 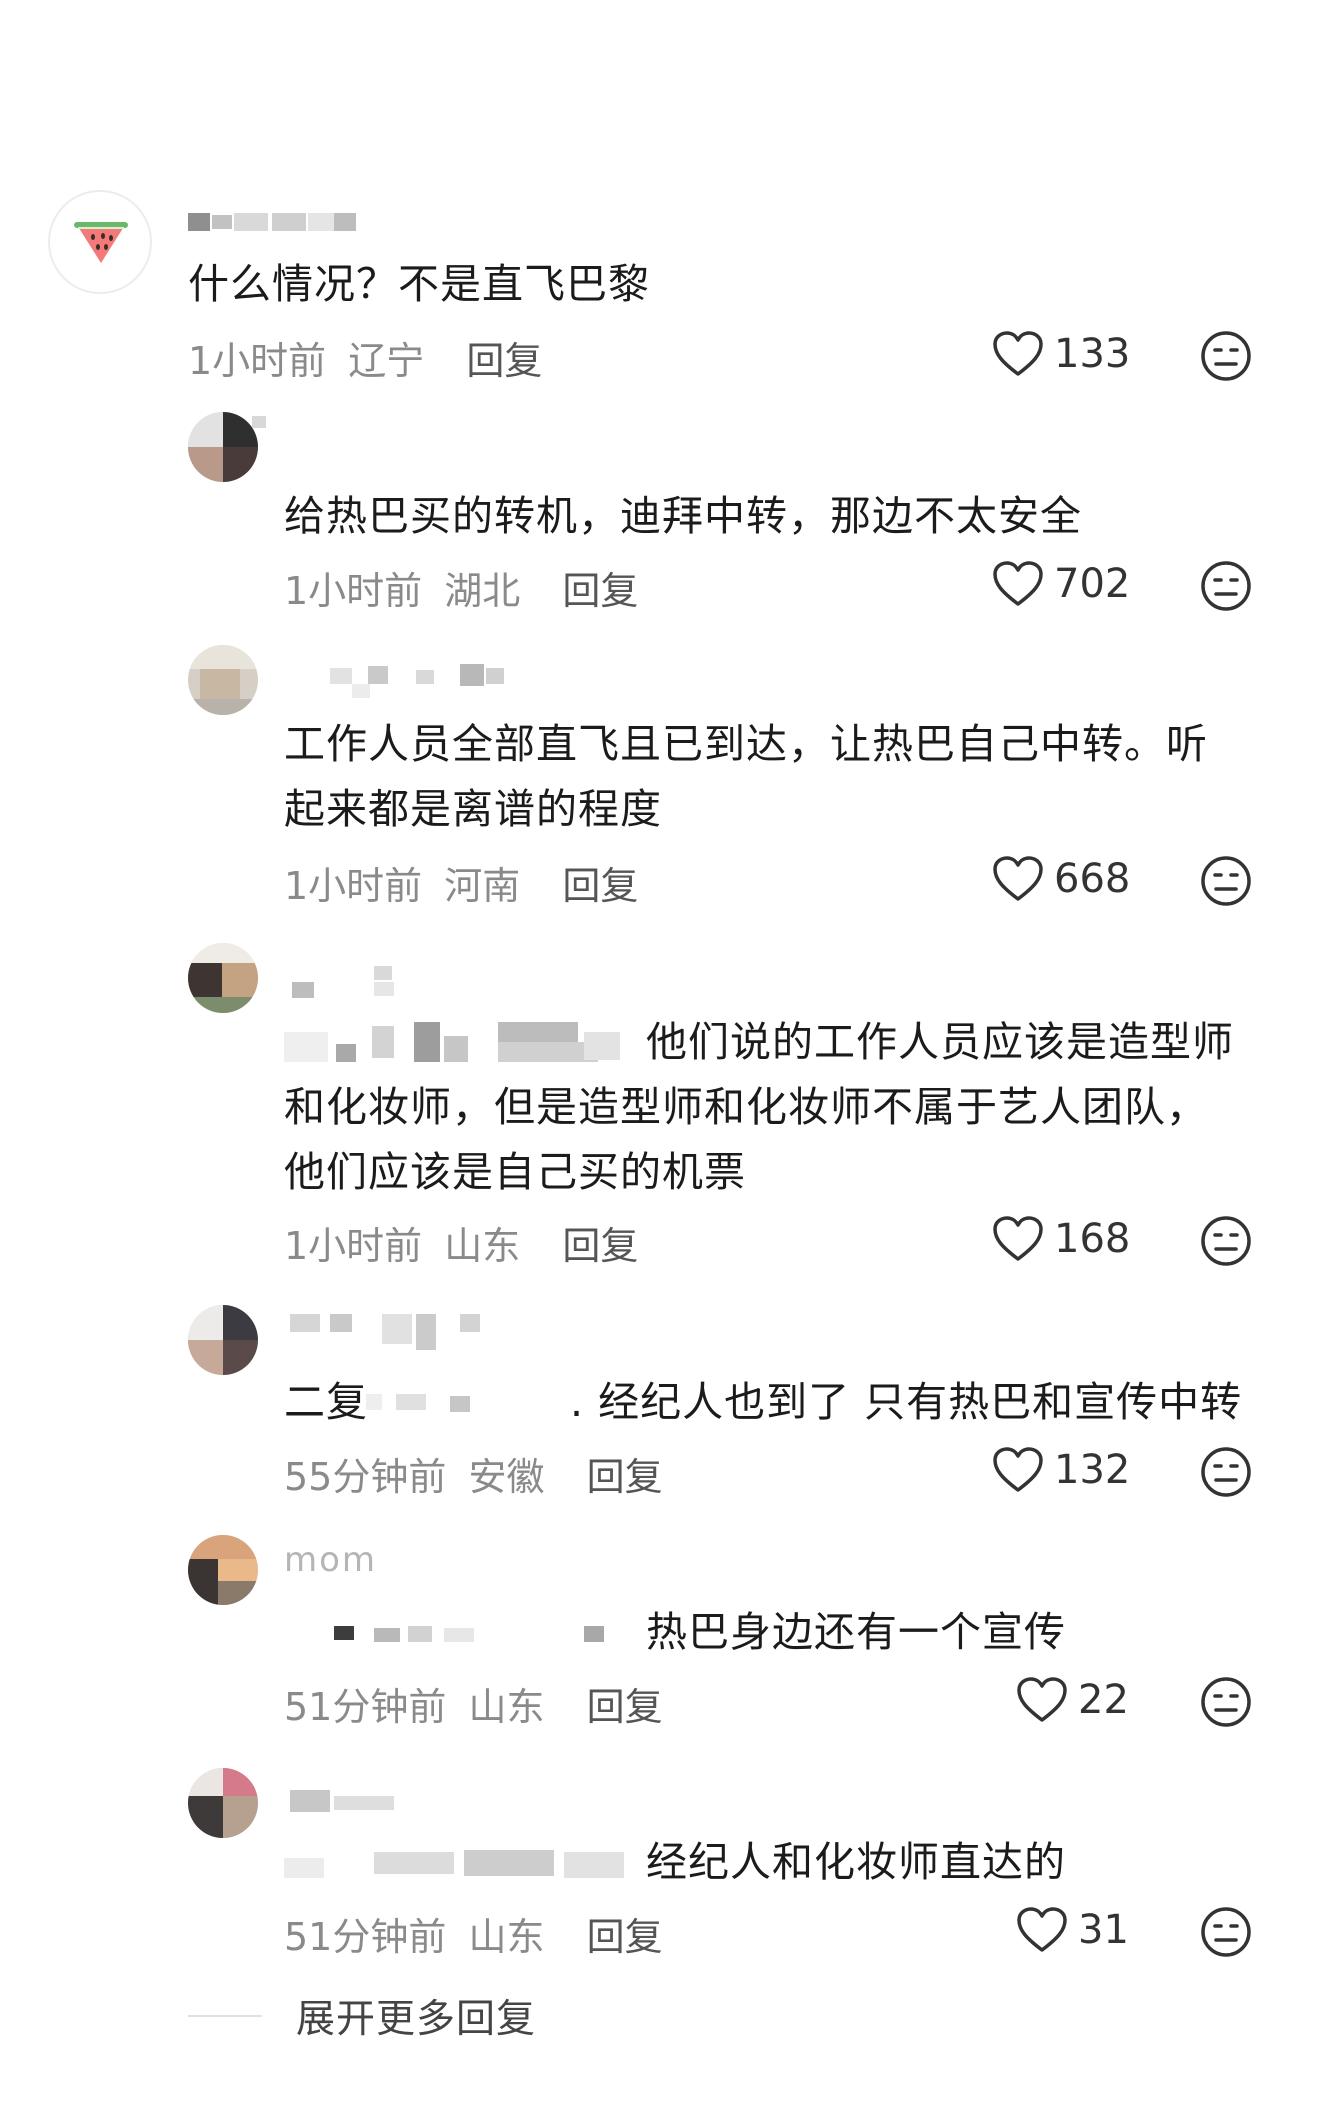 I want to click on like-button: 132, so click(x=1061, y=1470).